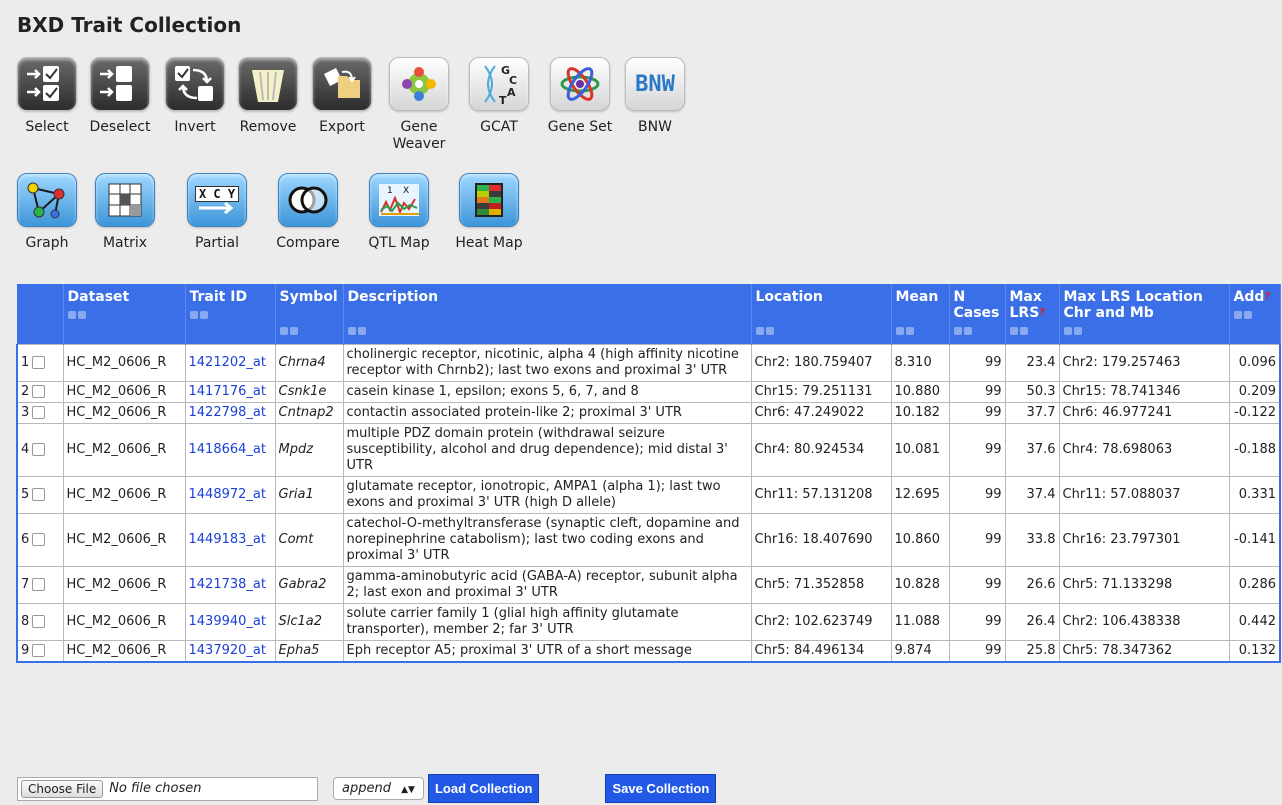 This screenshot has width=1282, height=805. What do you see at coordinates (483, 788) in the screenshot?
I see `load-collection-button: Load Collection` at bounding box center [483, 788].